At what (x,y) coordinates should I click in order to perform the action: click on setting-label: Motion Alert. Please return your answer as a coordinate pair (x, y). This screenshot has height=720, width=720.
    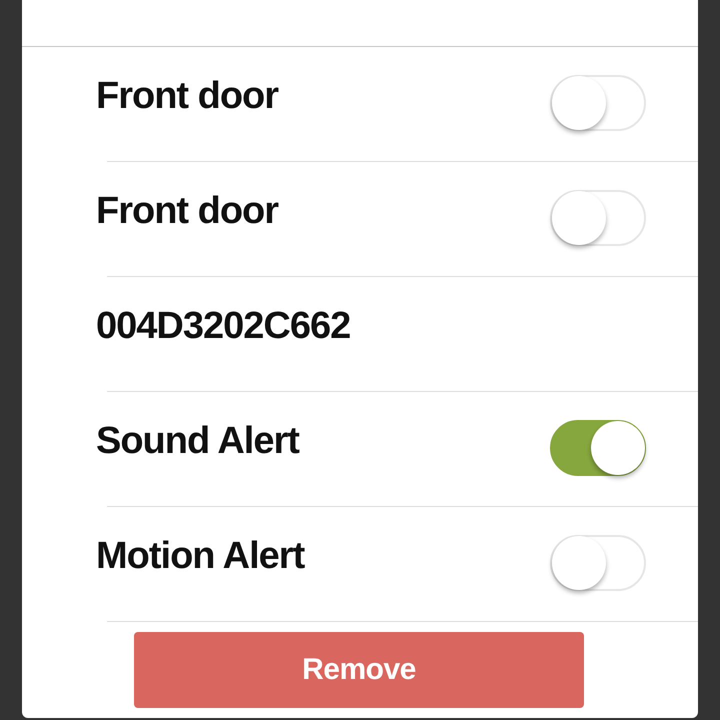
    Looking at the image, I should click on (200, 556).